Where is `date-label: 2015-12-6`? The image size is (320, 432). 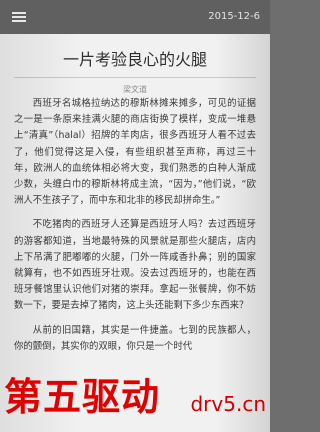
date-label: 2015-12-6 is located at coordinates (234, 16).